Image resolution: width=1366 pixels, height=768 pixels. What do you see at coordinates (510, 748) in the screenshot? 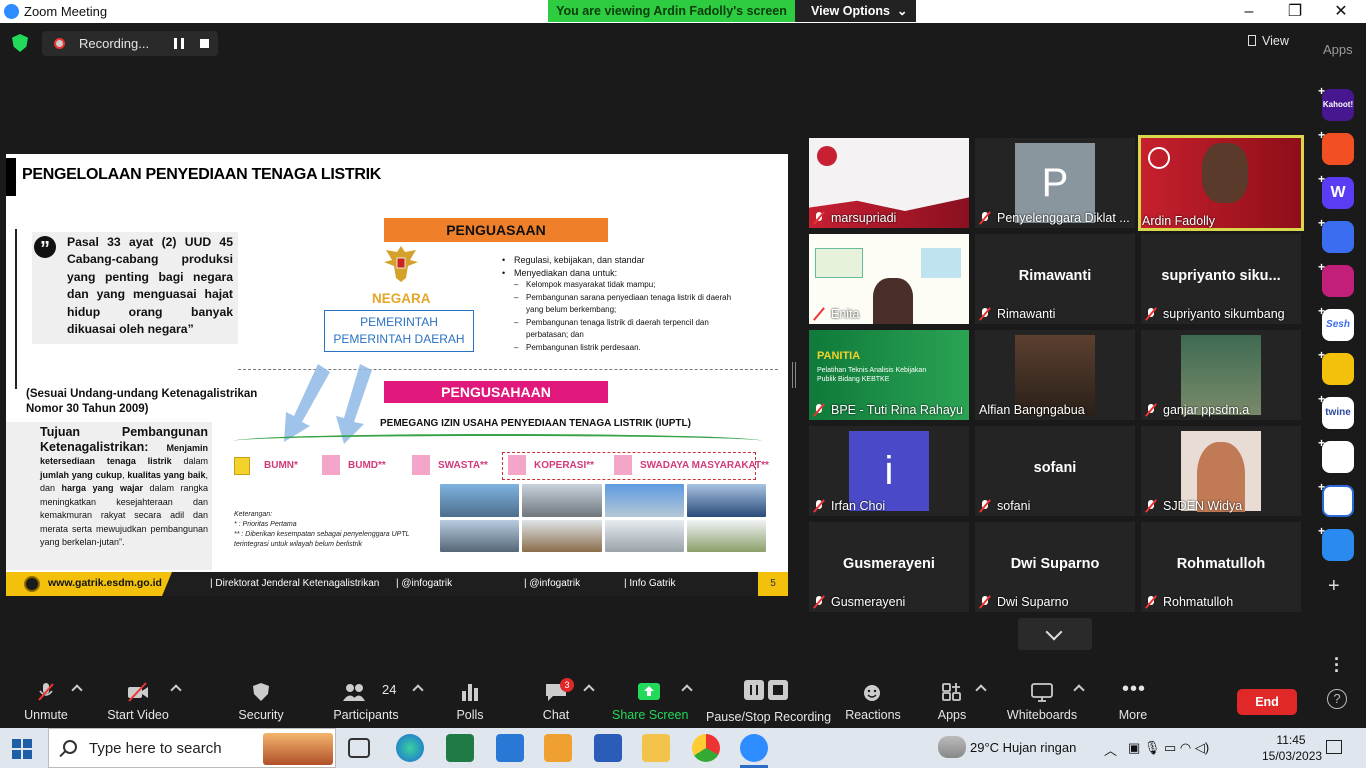
I see `mail-icon` at bounding box center [510, 748].